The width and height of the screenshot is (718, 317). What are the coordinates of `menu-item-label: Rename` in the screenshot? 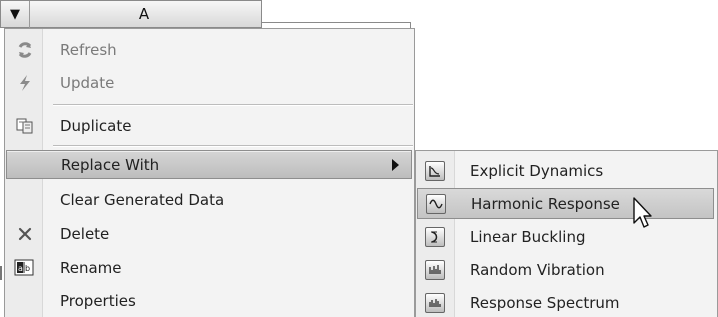 It's located at (91, 267).